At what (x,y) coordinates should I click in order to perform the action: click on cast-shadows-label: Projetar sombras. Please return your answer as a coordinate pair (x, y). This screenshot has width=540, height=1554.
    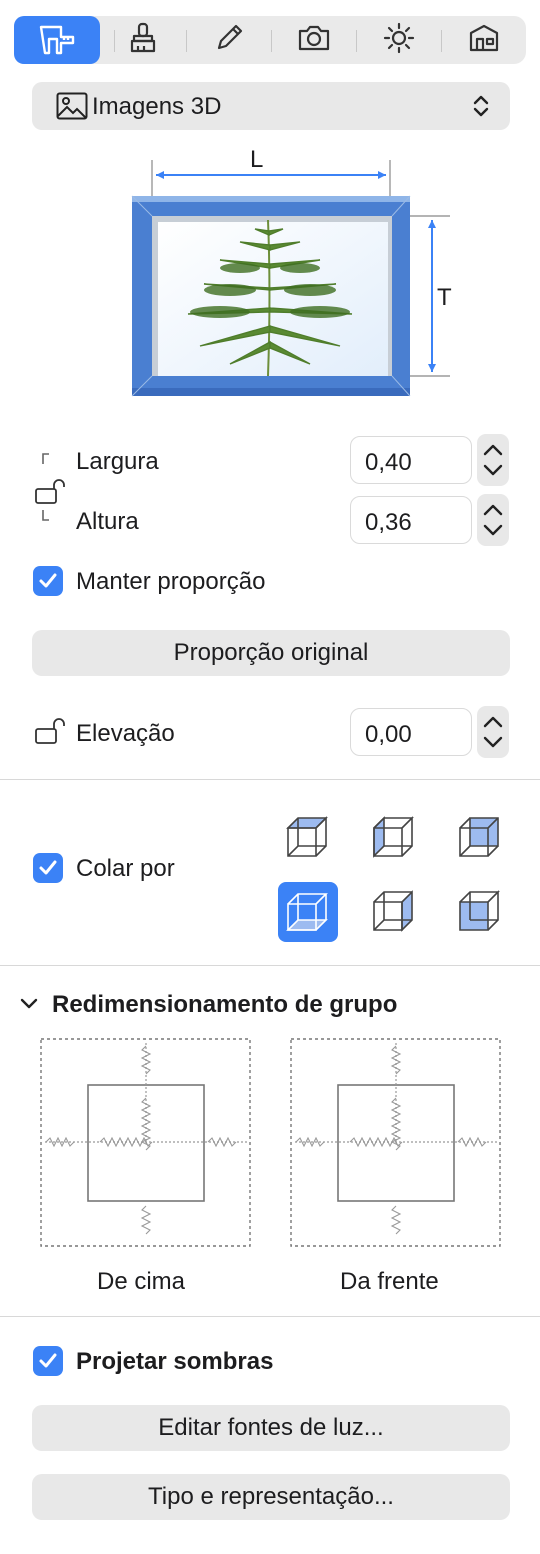
    Looking at the image, I should click on (175, 1361).